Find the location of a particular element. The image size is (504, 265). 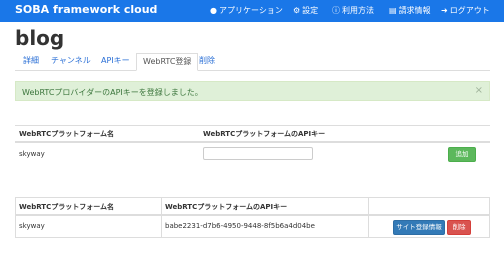

brand-logo: SOBA framework cloud is located at coordinates (86, 9).